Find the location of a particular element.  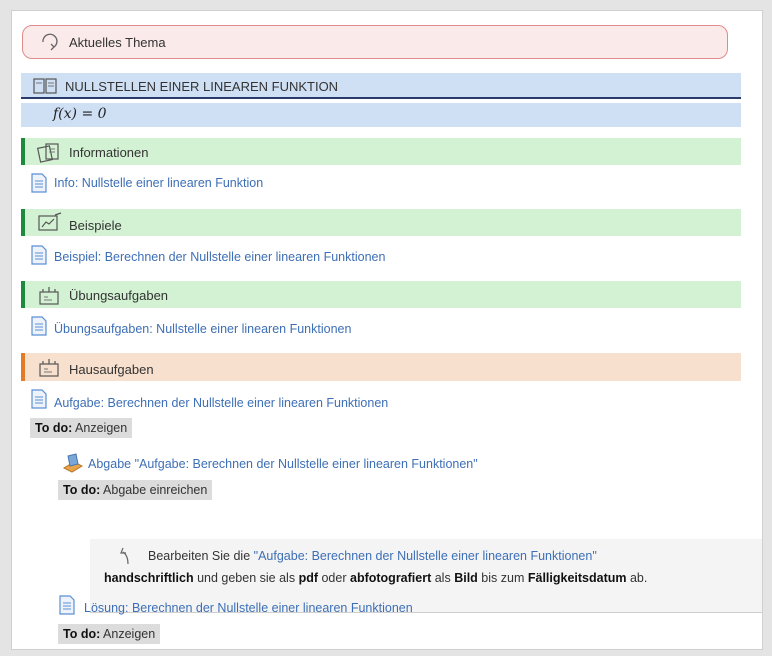

current-topic-banner: Aktuelles Thema is located at coordinates (375, 42).